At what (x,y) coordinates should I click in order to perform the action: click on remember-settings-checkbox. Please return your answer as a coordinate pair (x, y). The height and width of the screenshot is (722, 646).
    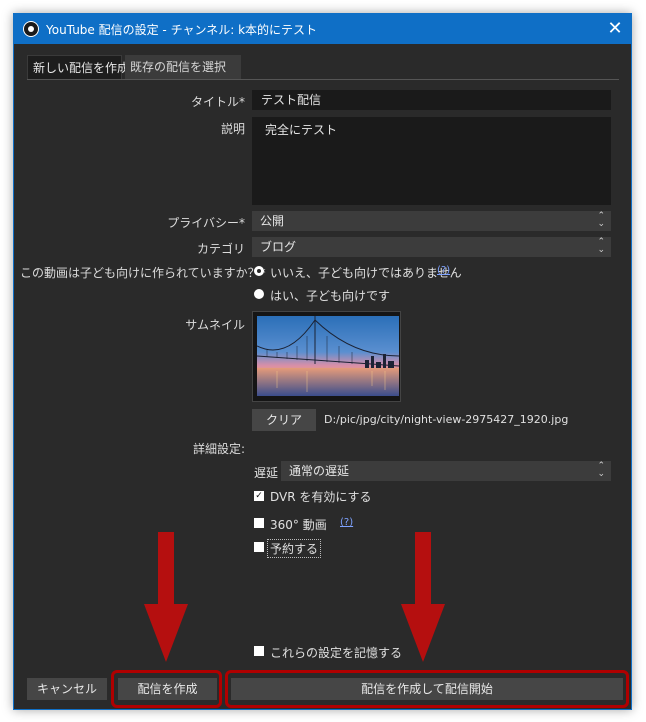
    Looking at the image, I should click on (259, 651).